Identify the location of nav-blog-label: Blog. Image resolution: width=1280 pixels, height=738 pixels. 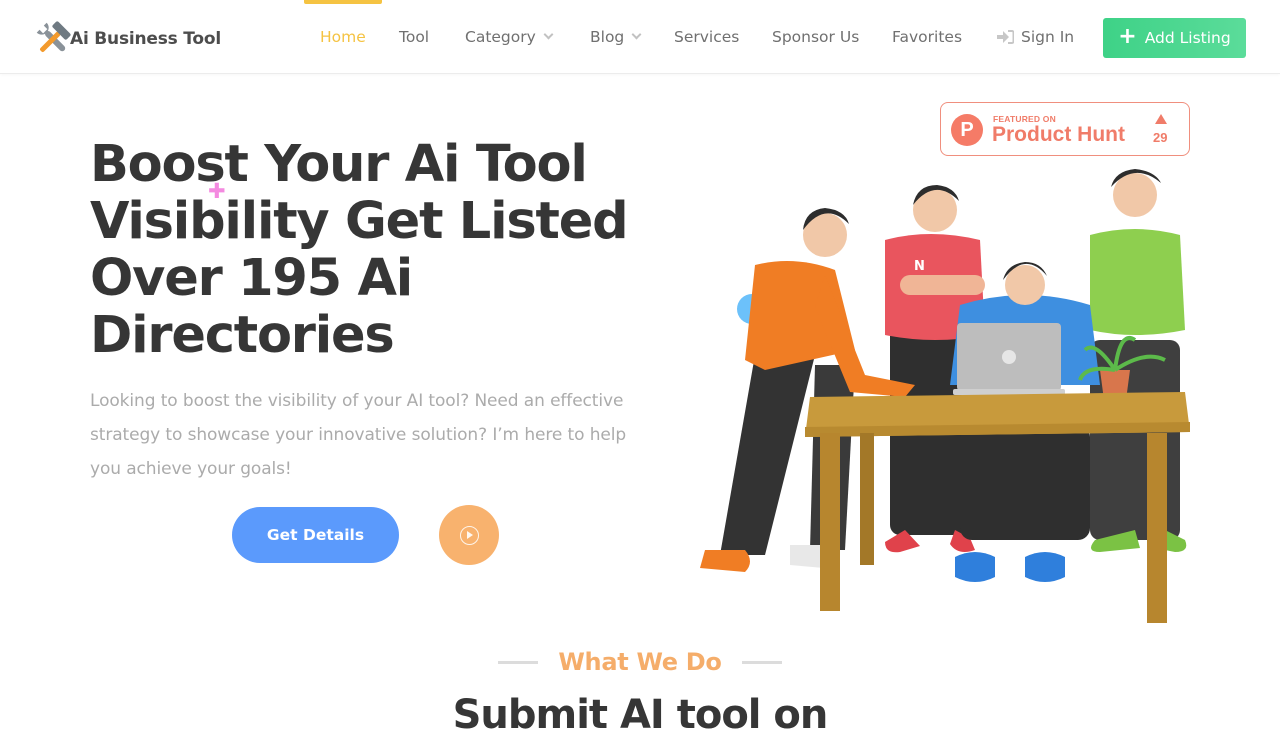
(607, 37).